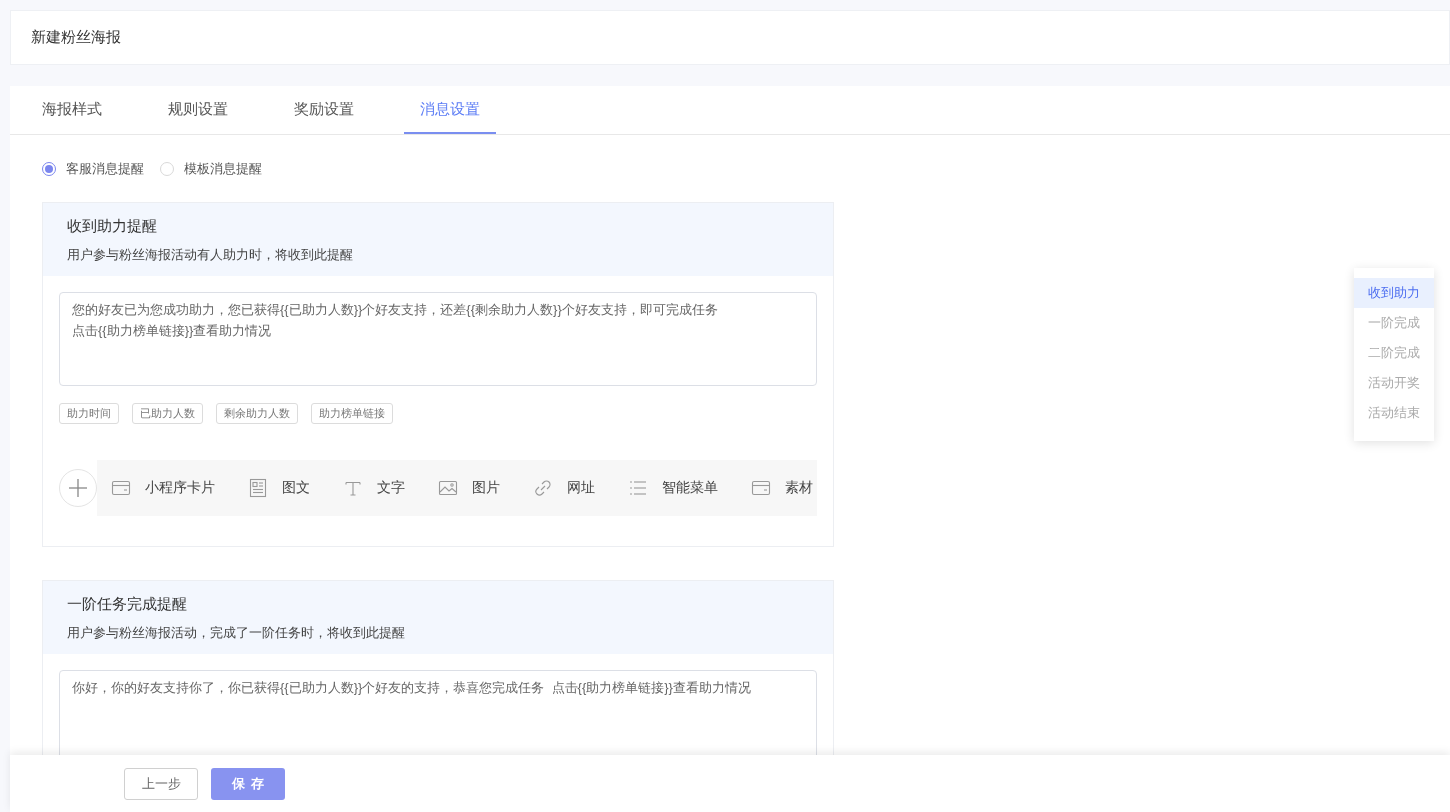  What do you see at coordinates (210, 255) in the screenshot?
I see `card-description: 用户参与粉丝海报活动有人助力时，将收到此提醒` at bounding box center [210, 255].